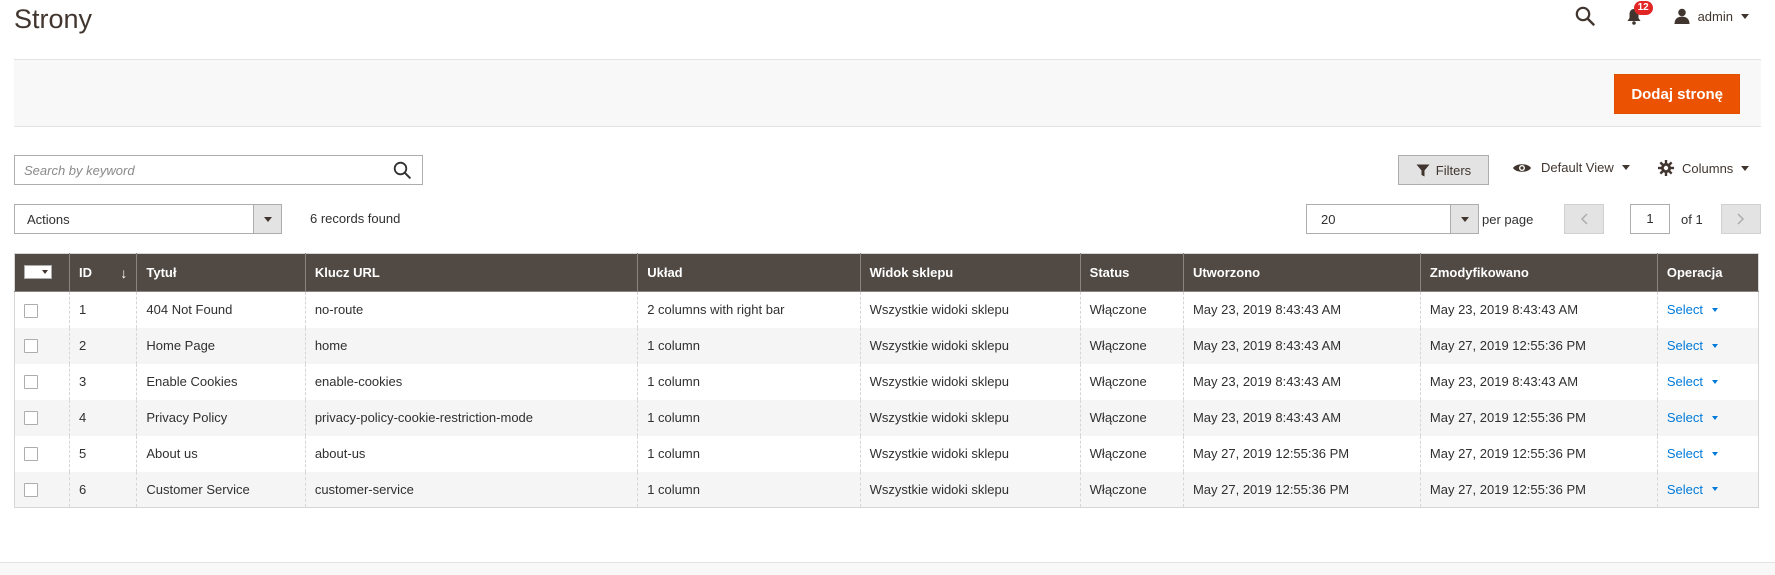 The height and width of the screenshot is (575, 1775). Describe the element at coordinates (970, 272) in the screenshot. I see `column-header-store-view: Widok sklepu` at that location.